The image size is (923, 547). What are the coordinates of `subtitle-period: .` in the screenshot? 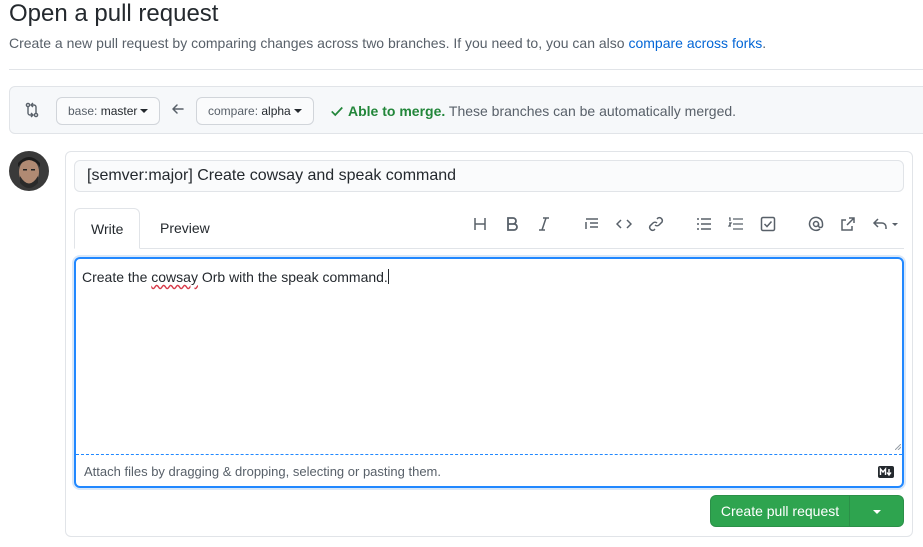 It's located at (764, 43).